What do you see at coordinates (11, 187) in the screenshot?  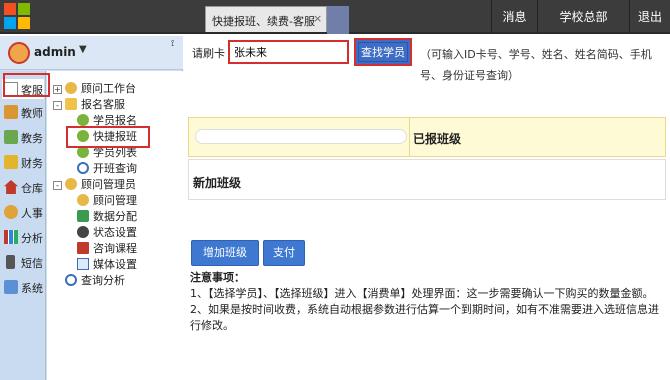 I see `warehouse-icon` at bounding box center [11, 187].